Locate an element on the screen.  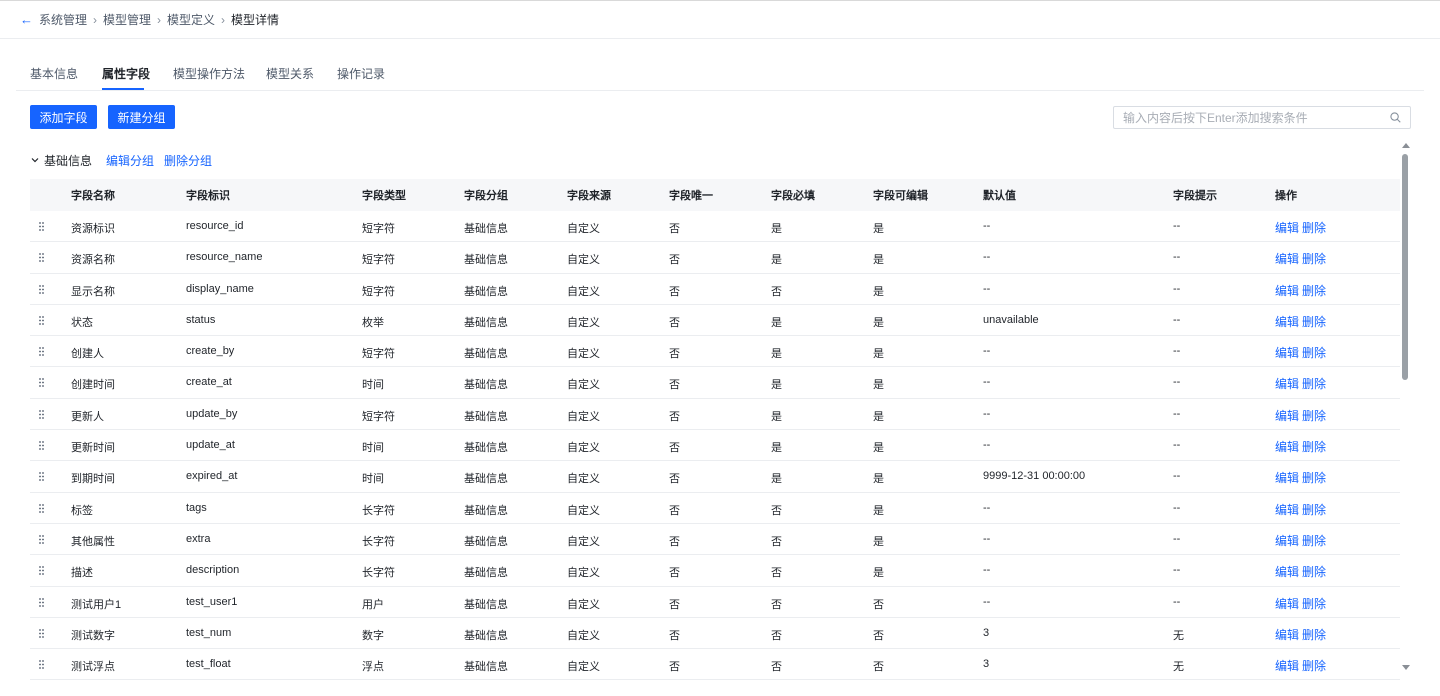
scrollbar-thumb is located at coordinates (1405, 267).